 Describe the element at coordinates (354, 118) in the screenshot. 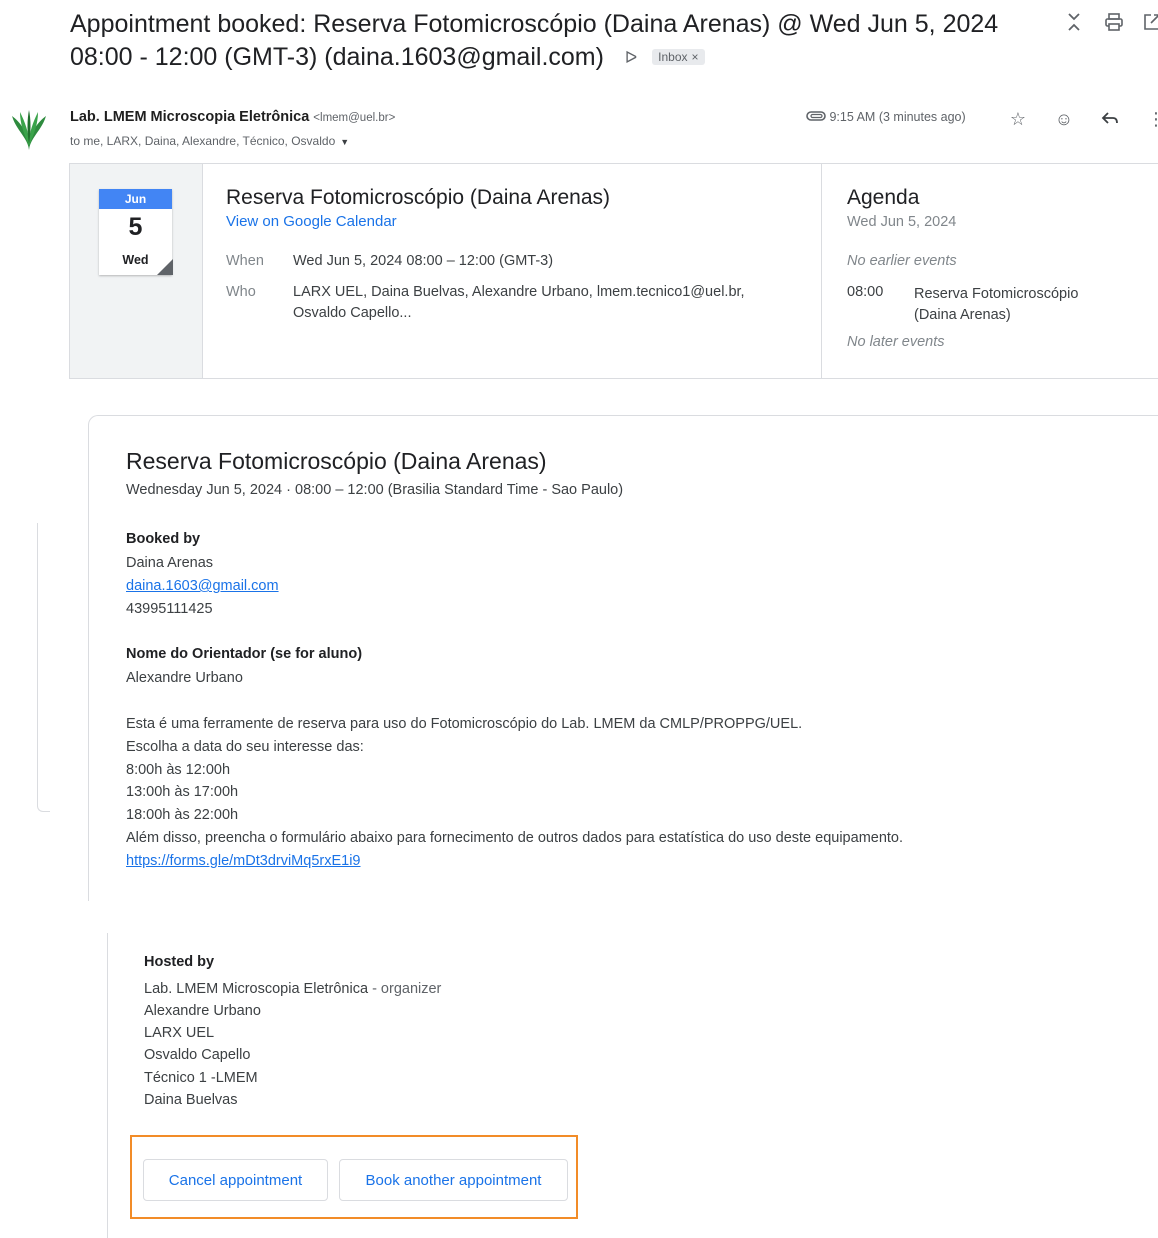

I see `sender-email: <lmem@uel.br>` at that location.